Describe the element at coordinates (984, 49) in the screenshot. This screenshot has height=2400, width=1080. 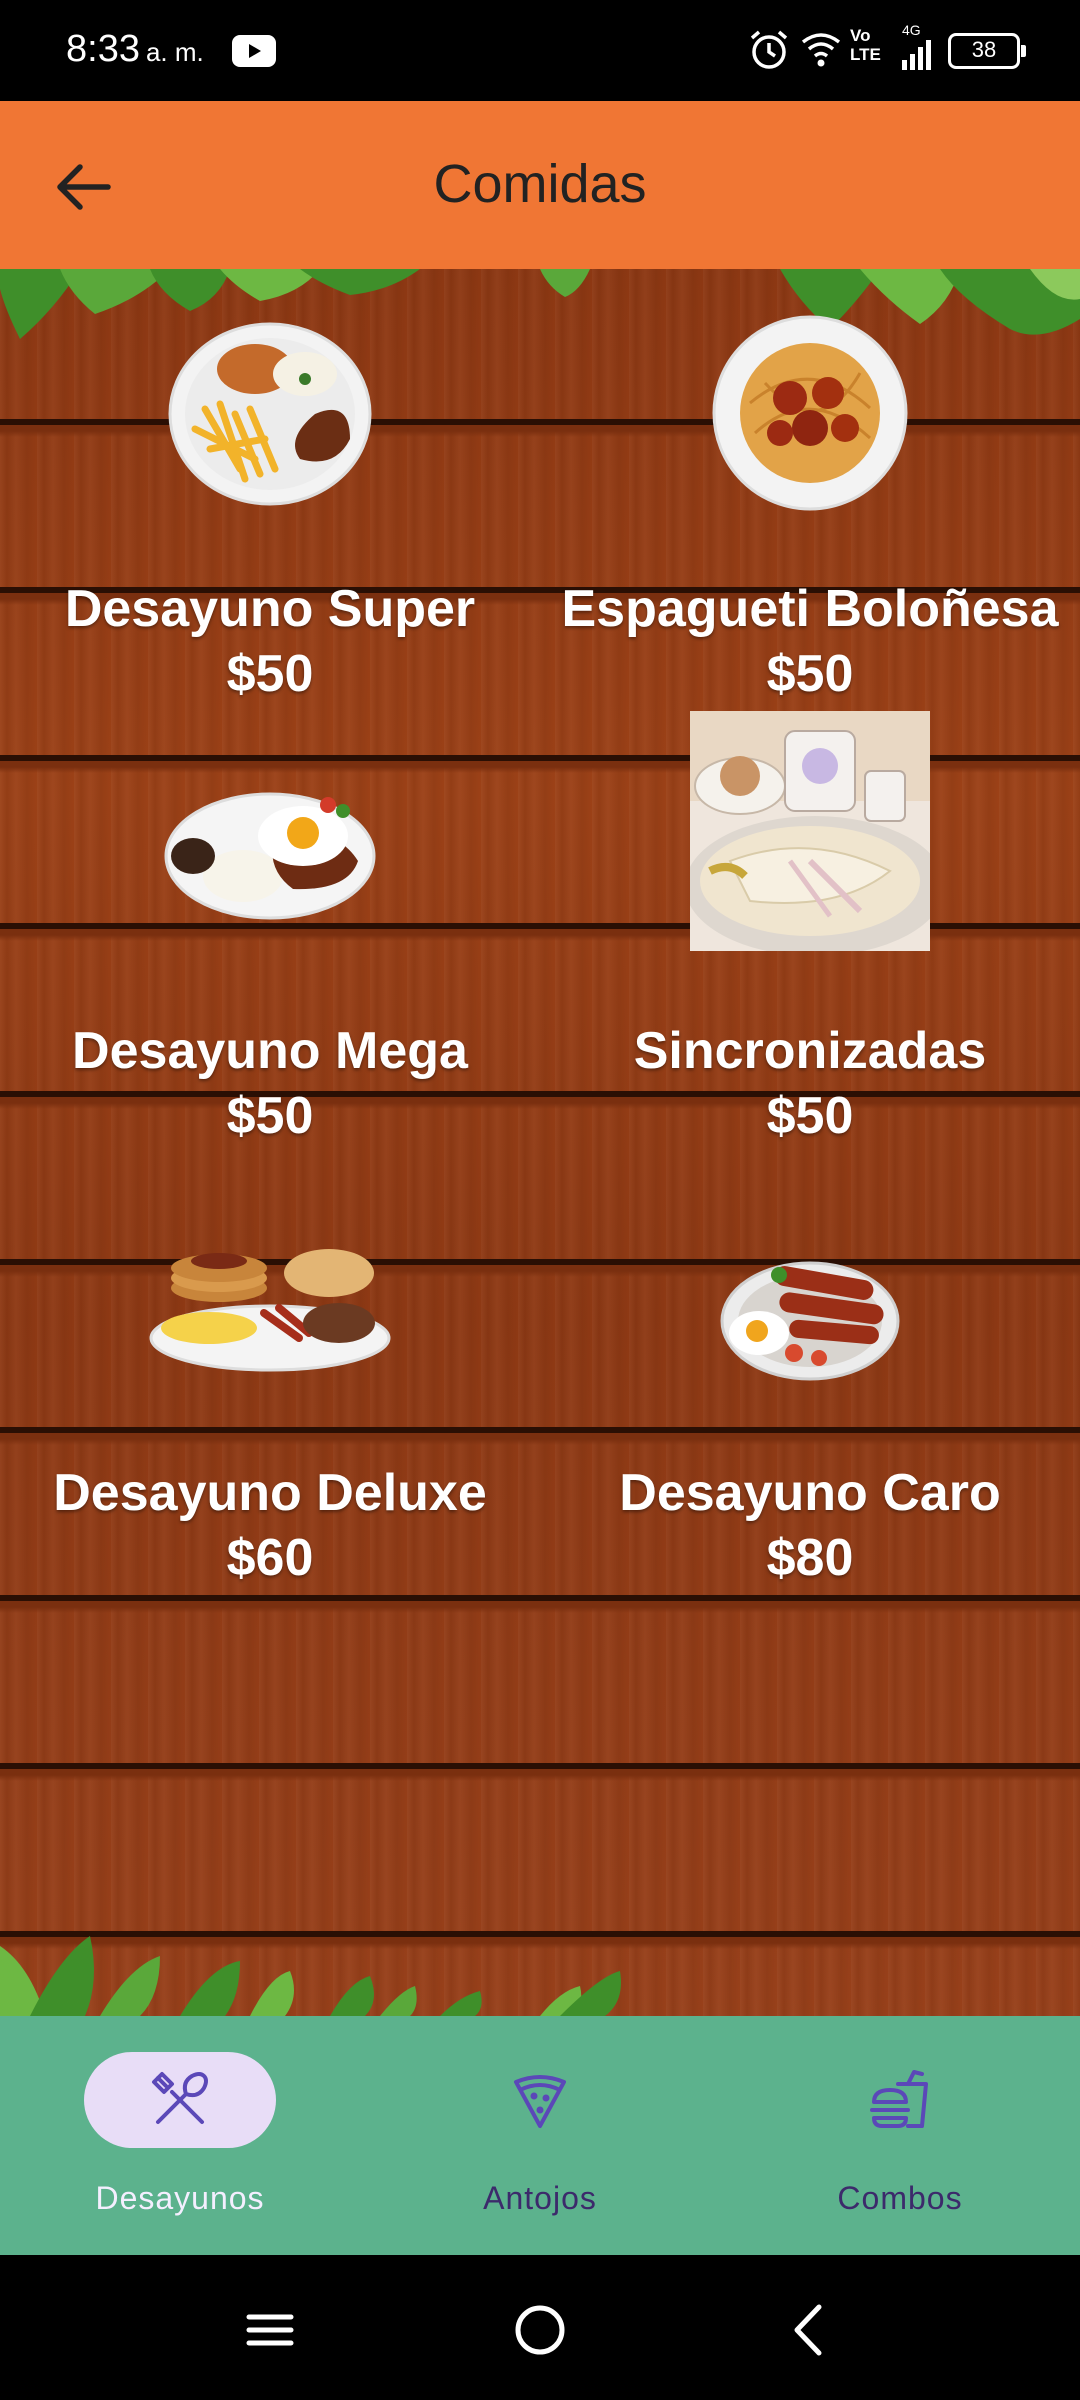
I see `battery-level: 38` at that location.